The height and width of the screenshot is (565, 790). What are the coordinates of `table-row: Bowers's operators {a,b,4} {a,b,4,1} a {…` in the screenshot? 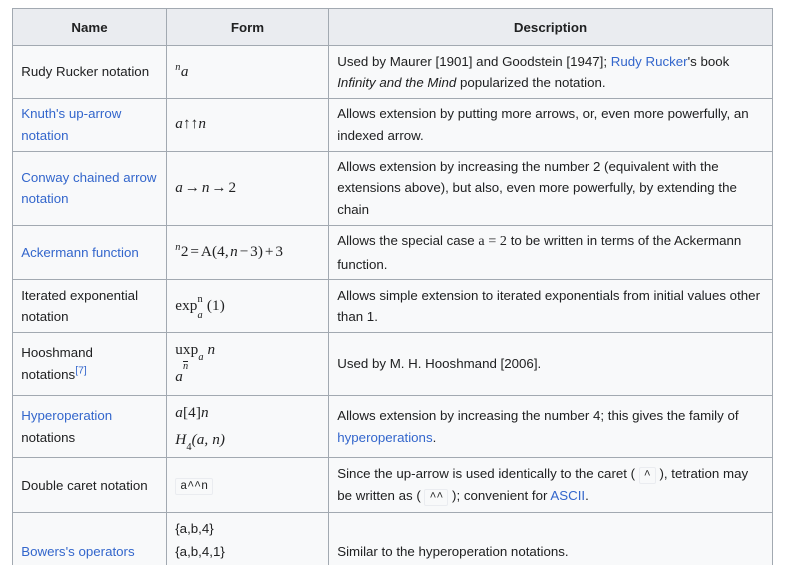 It's located at (392, 538).